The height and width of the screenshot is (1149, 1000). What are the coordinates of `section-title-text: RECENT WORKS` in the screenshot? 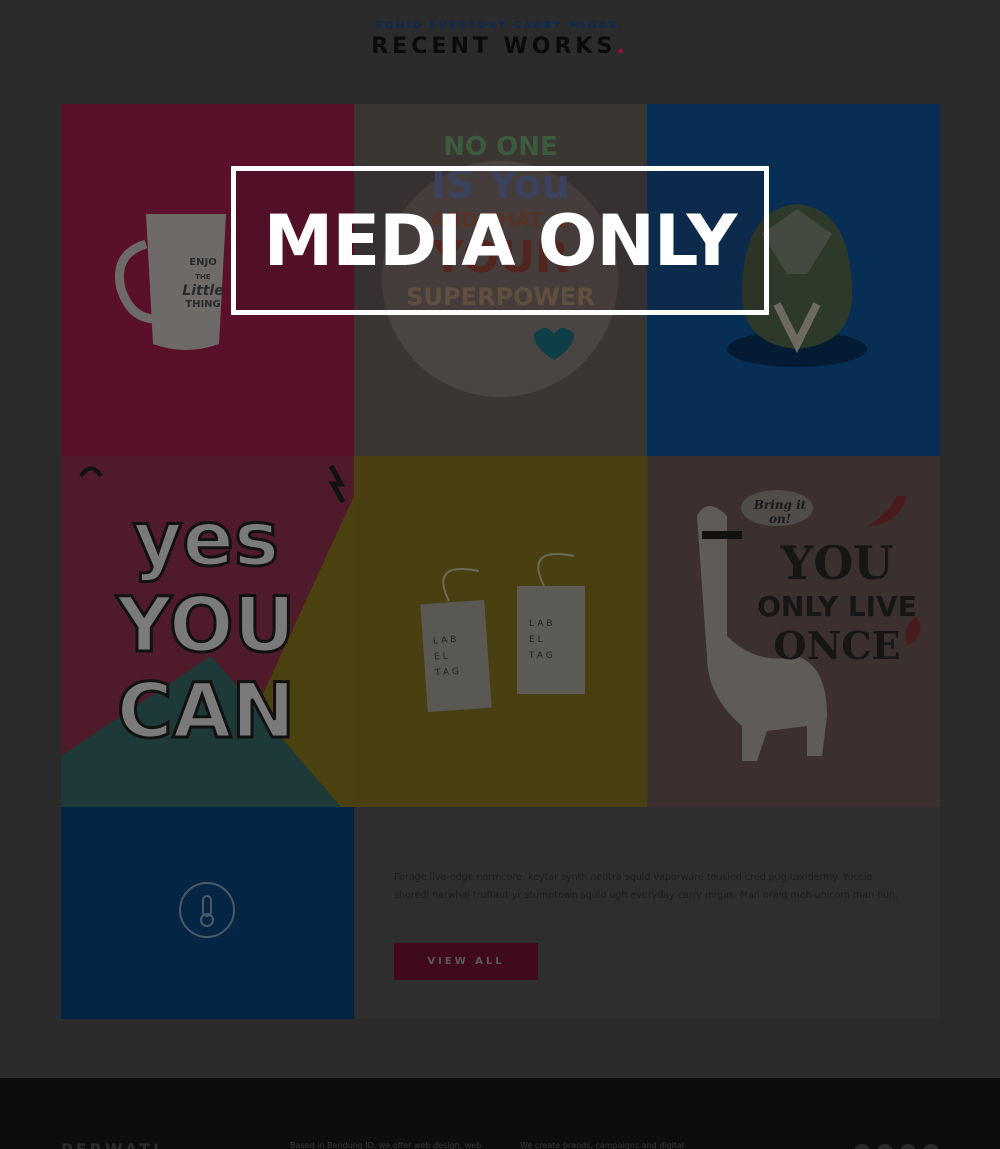 It's located at (494, 46).